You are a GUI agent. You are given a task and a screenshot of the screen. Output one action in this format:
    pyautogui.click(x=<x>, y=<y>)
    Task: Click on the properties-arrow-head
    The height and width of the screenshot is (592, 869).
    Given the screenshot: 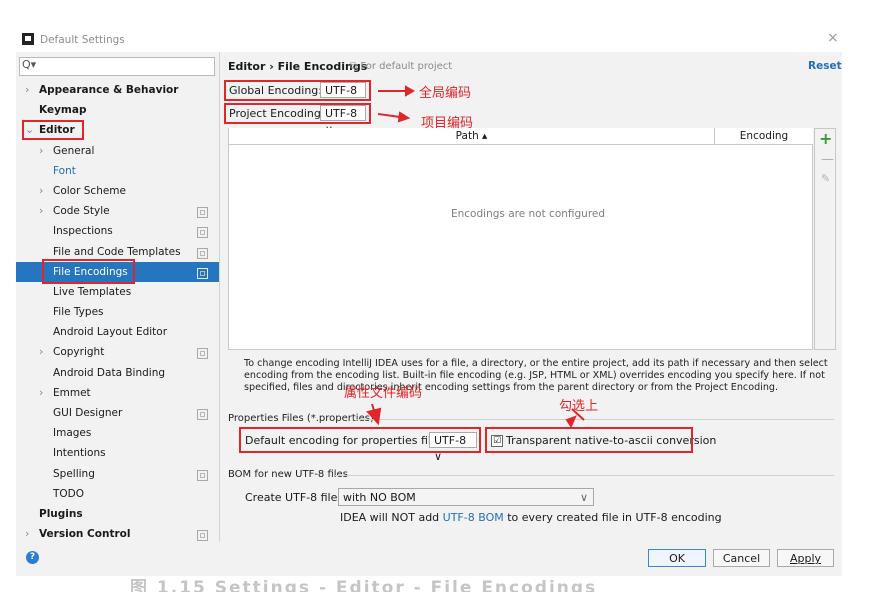 What is the action you would take?
    pyautogui.click(x=374, y=416)
    